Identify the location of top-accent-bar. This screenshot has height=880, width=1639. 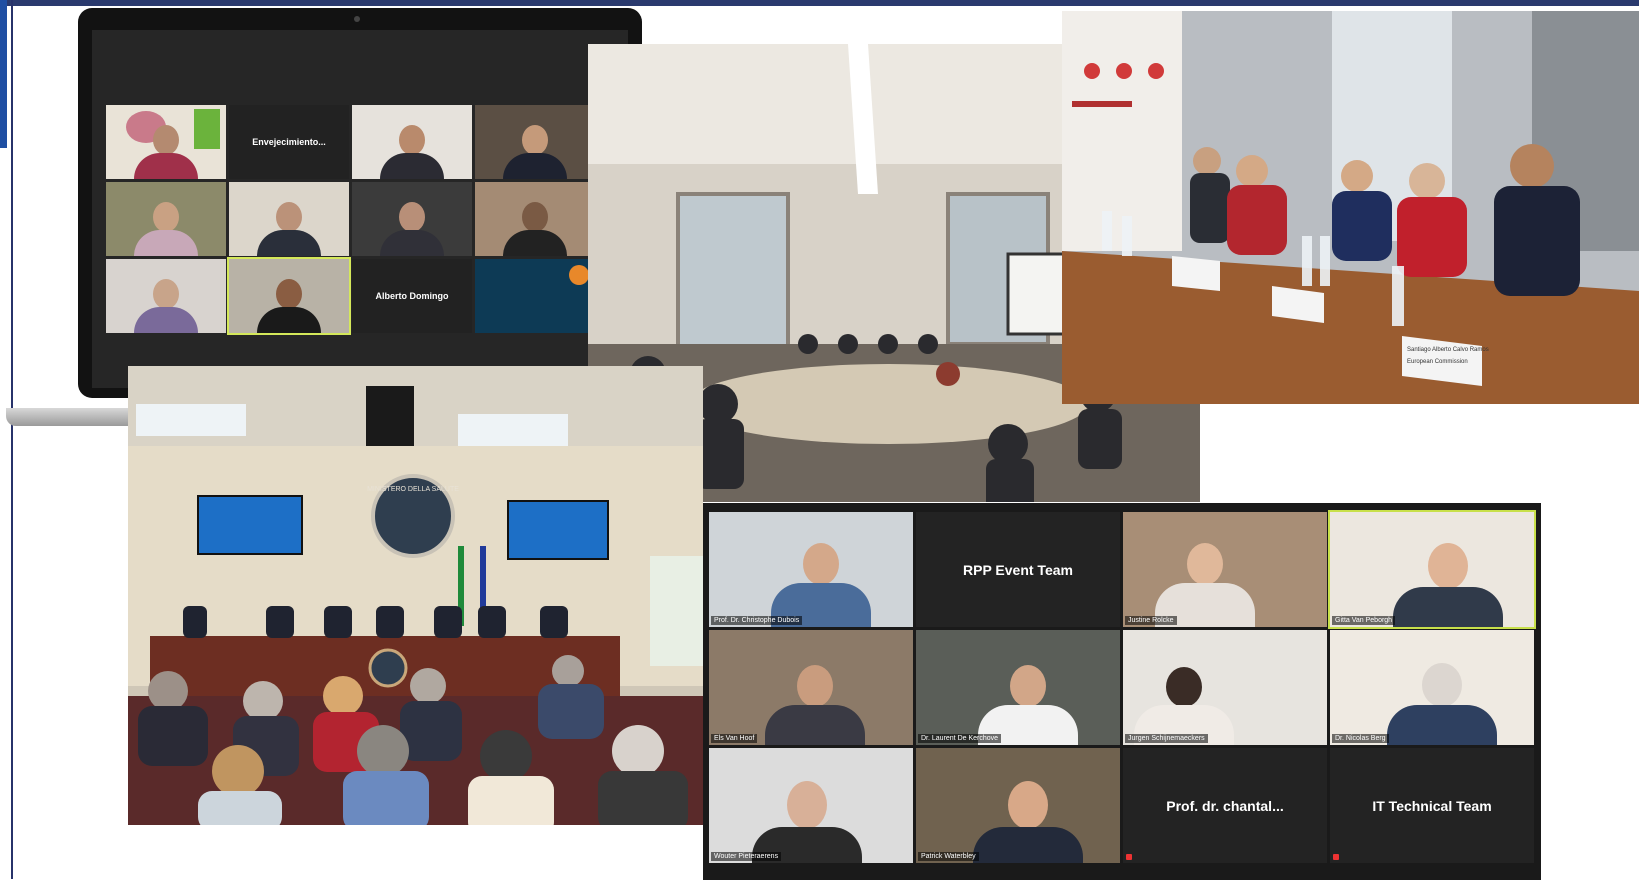
(819, 3).